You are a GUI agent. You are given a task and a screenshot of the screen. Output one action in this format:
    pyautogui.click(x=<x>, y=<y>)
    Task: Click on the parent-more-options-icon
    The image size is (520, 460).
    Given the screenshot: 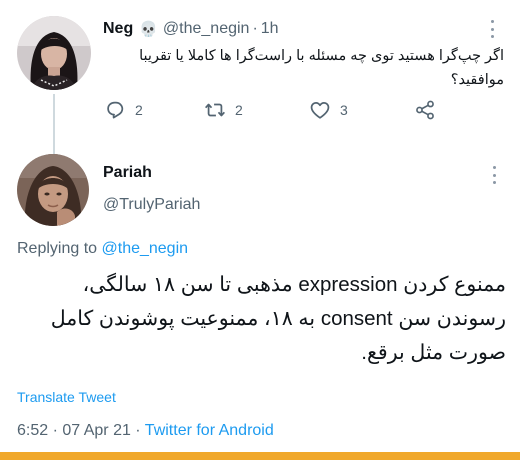 What is the action you would take?
    pyautogui.click(x=492, y=29)
    